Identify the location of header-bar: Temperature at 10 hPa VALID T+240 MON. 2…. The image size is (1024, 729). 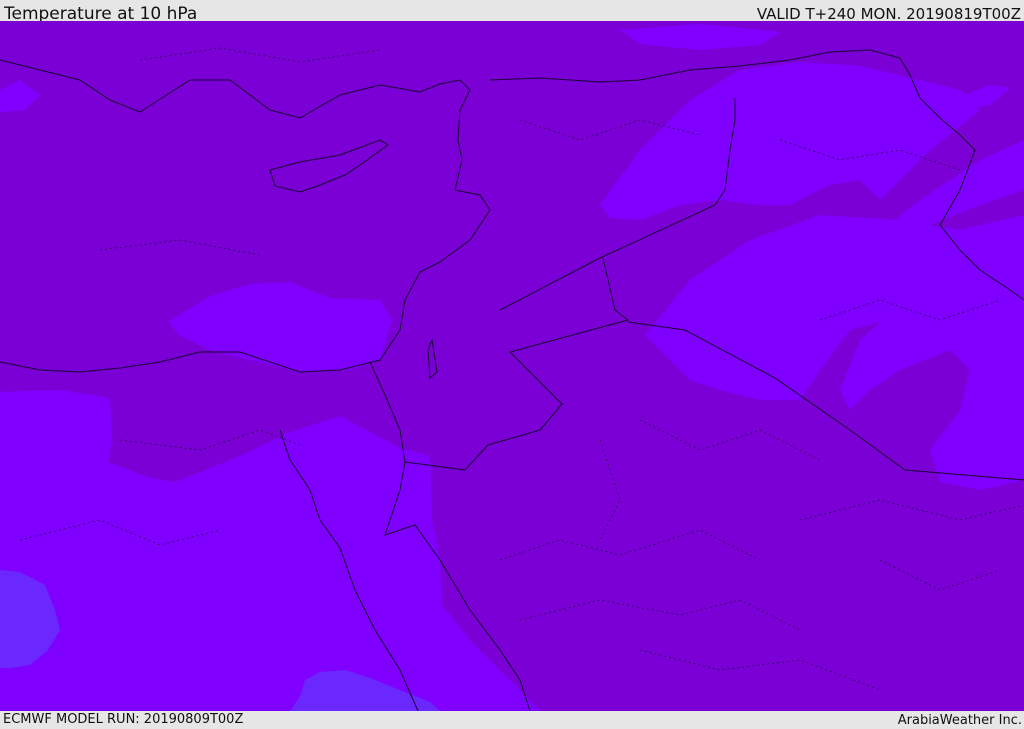
(512, 12).